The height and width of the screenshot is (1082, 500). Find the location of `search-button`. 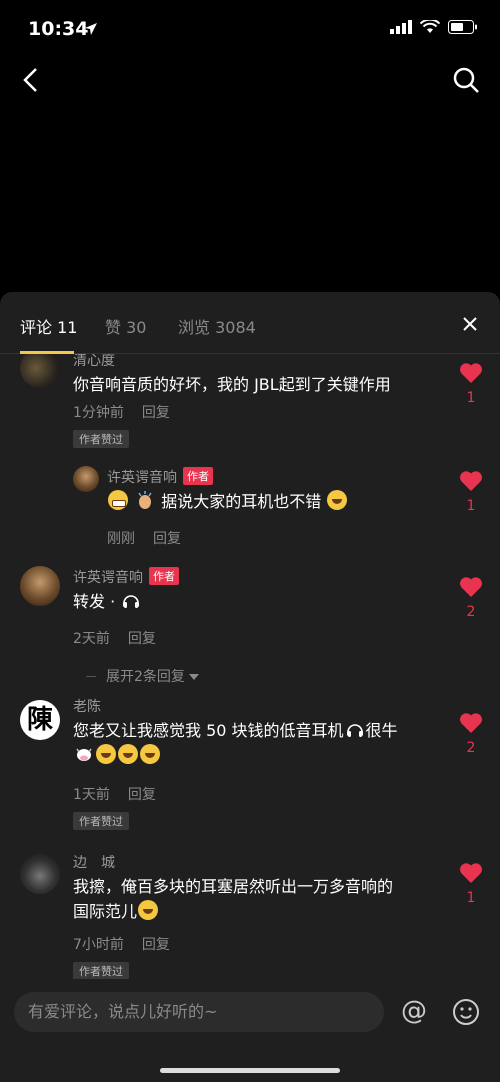

search-button is located at coordinates (466, 80).